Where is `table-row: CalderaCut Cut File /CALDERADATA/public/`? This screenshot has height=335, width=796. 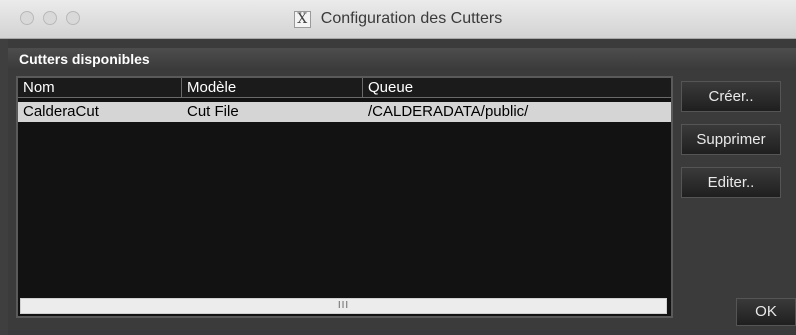 table-row: CalderaCut Cut File /CALDERADATA/public/ is located at coordinates (344, 112).